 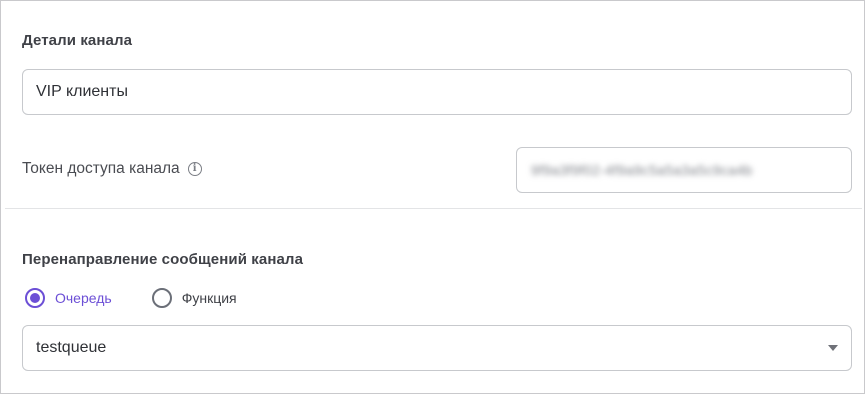 I want to click on channel-name-field: VIP клиенты, so click(x=437, y=92).